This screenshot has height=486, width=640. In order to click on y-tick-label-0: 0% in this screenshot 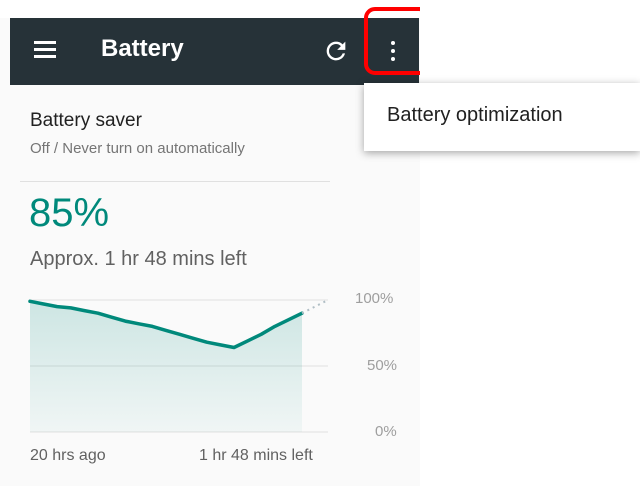, I will do `click(386, 431)`.